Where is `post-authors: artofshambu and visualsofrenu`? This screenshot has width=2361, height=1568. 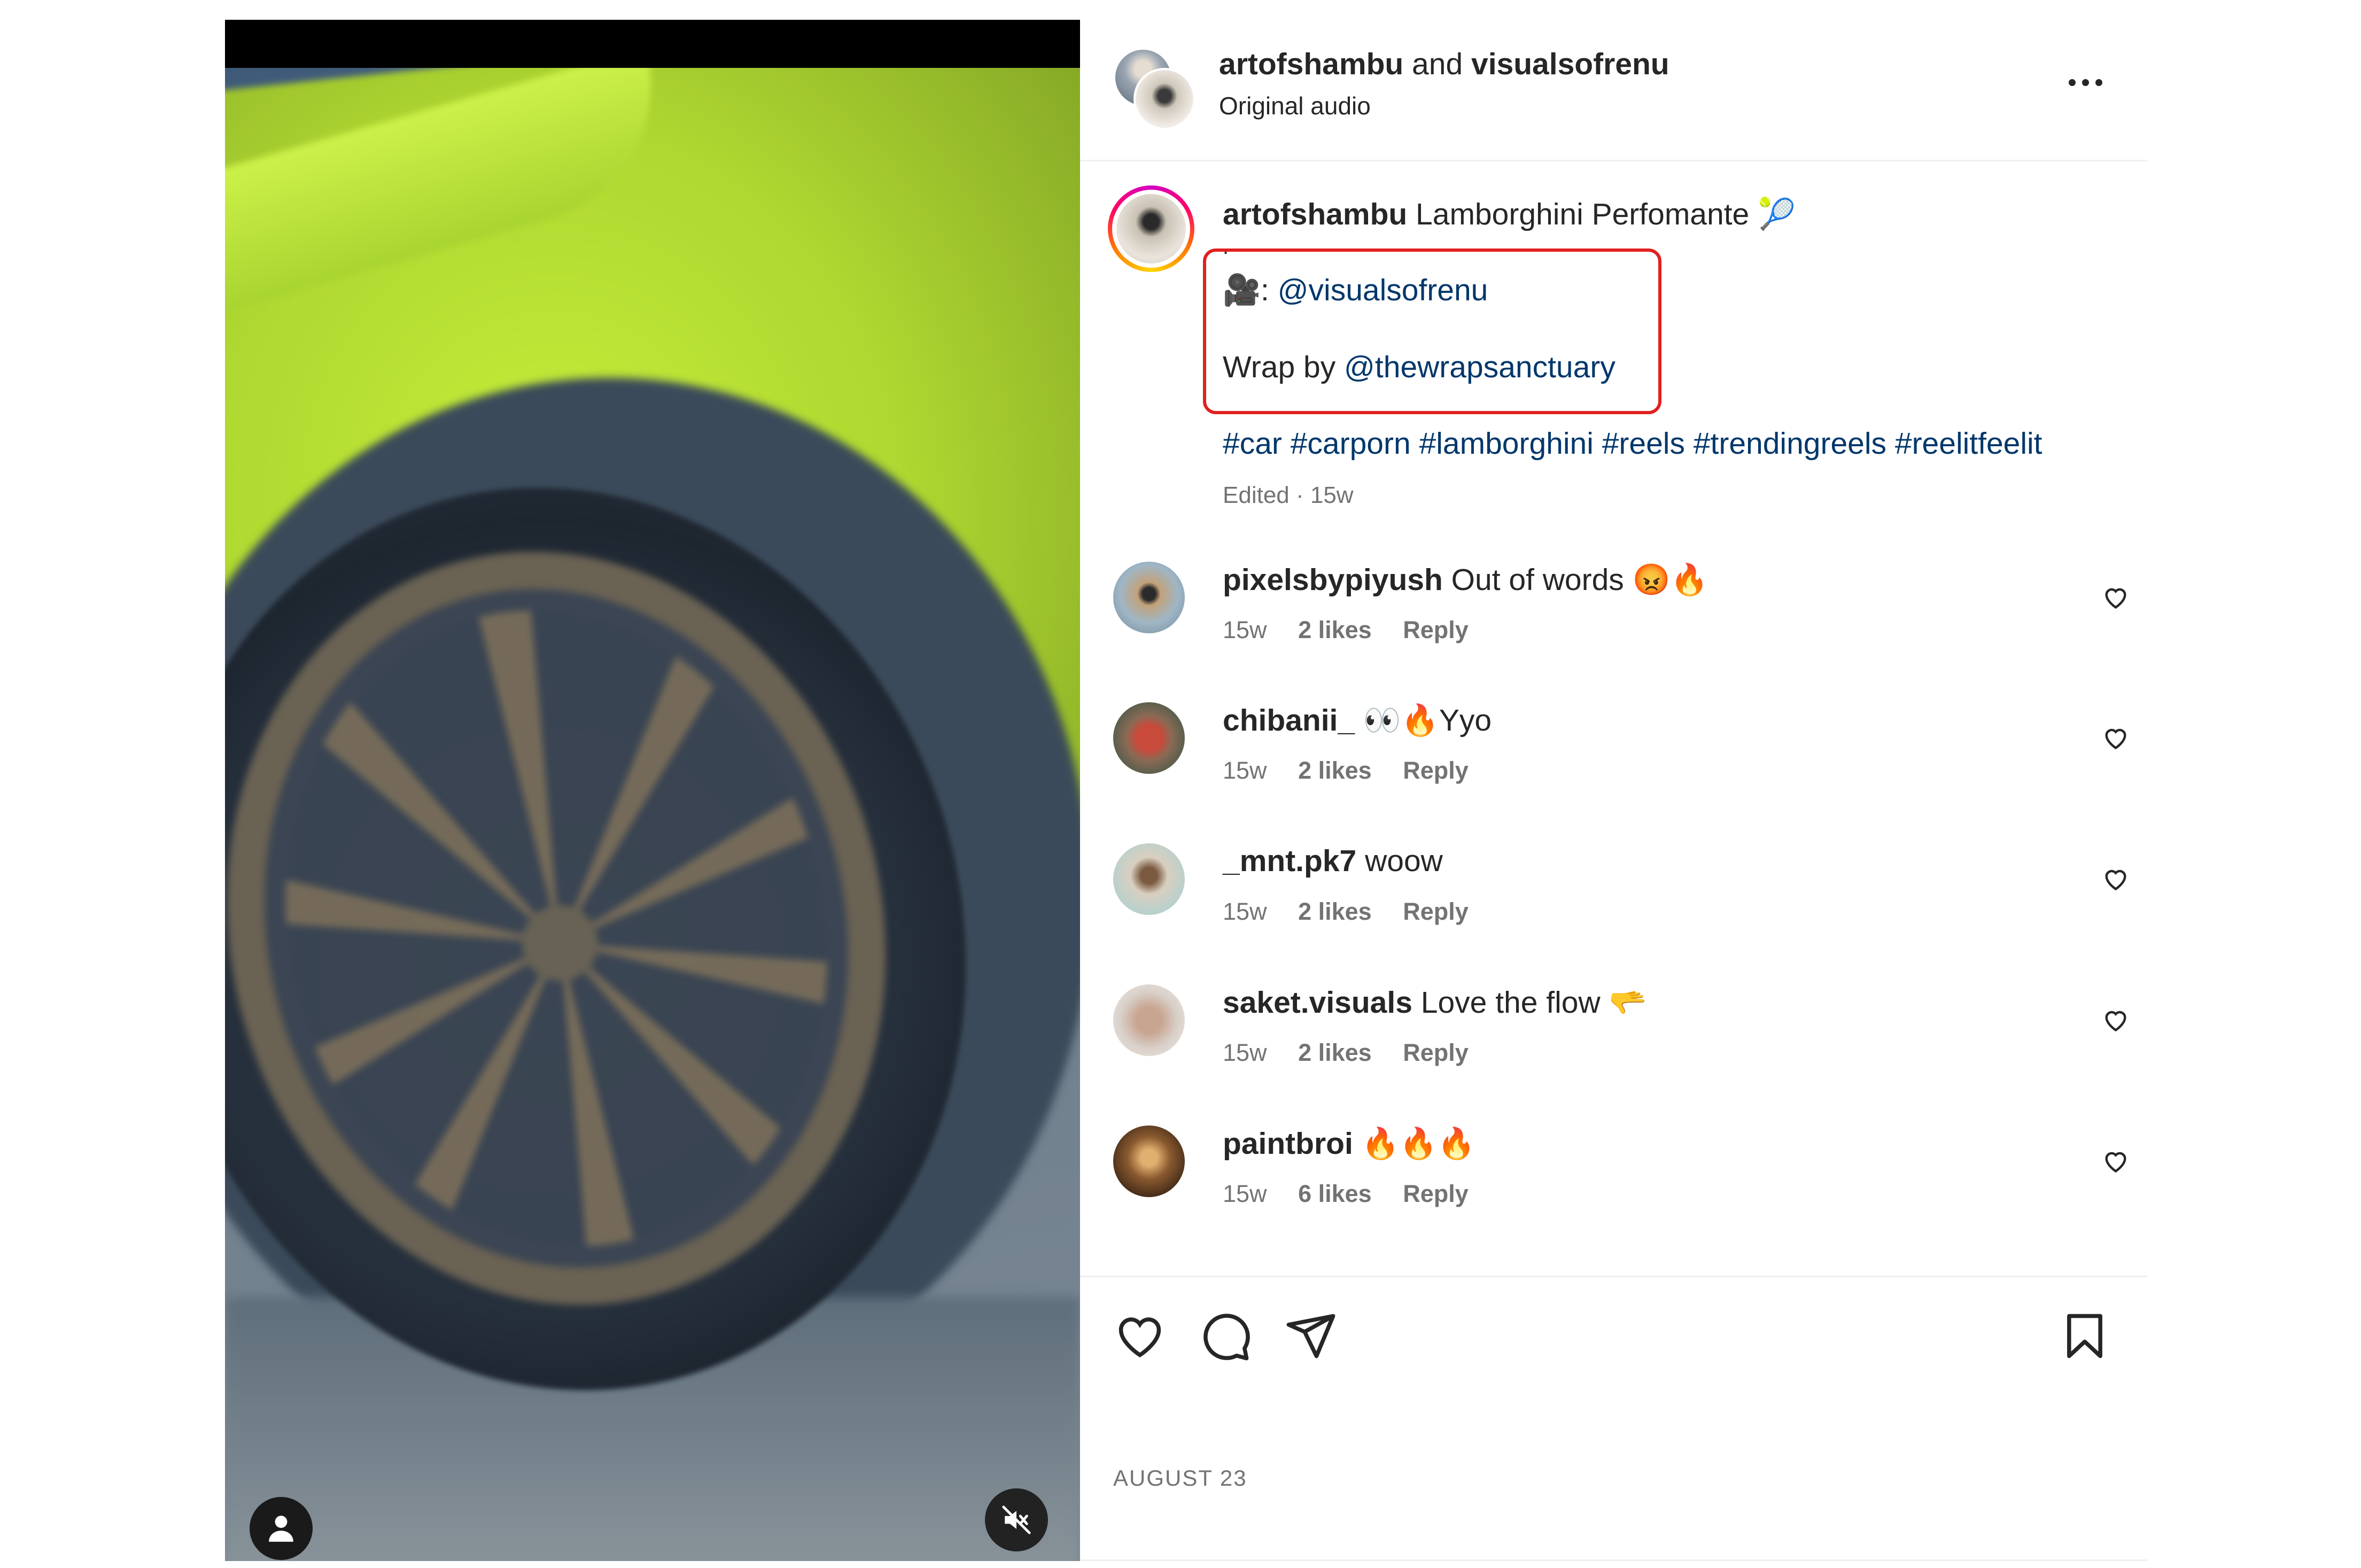 post-authors: artofshambu and visualsofrenu is located at coordinates (1444, 64).